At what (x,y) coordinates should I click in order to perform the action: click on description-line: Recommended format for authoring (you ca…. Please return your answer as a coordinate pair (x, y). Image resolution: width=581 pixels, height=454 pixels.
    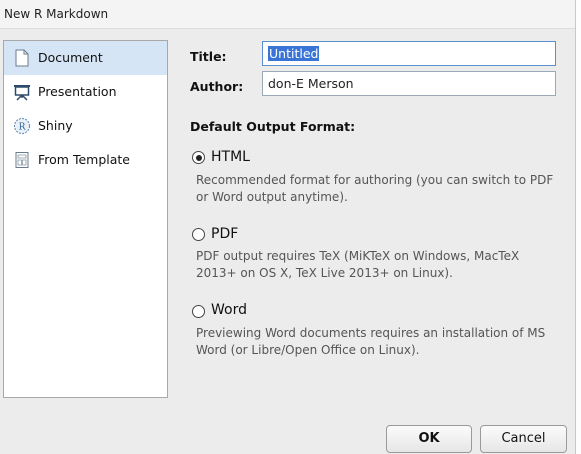
    Looking at the image, I should click on (375, 180).